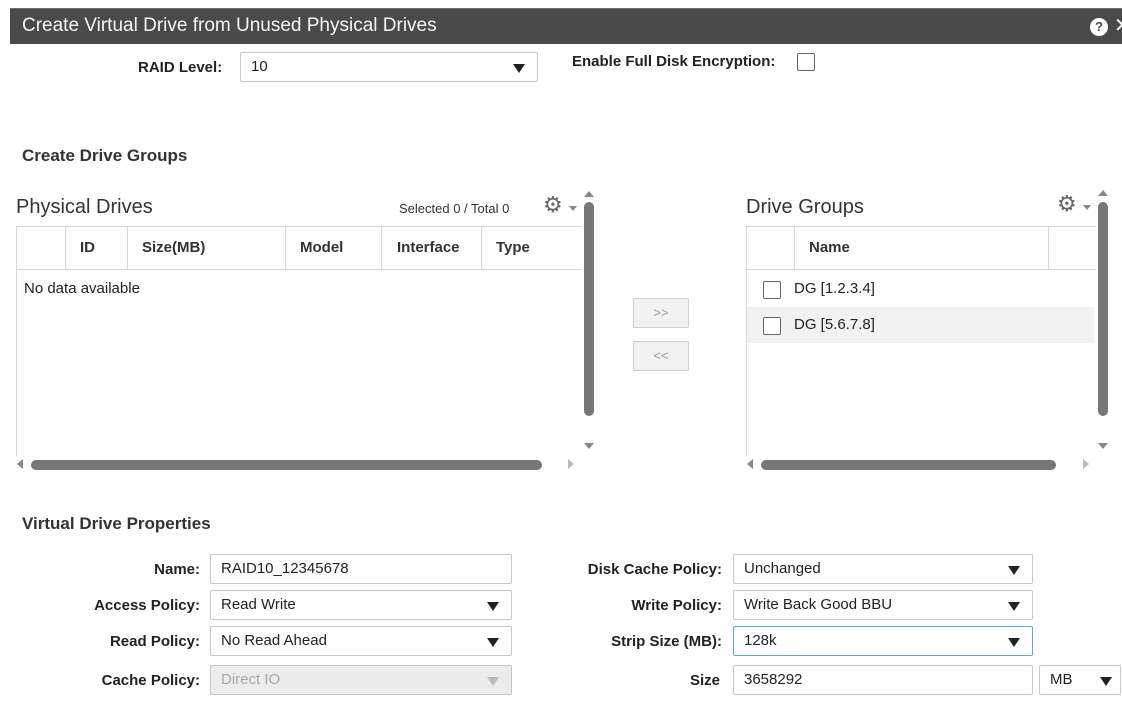 The width and height of the screenshot is (1122, 701). What do you see at coordinates (1118, 26) in the screenshot?
I see `close-icon: ✕` at bounding box center [1118, 26].